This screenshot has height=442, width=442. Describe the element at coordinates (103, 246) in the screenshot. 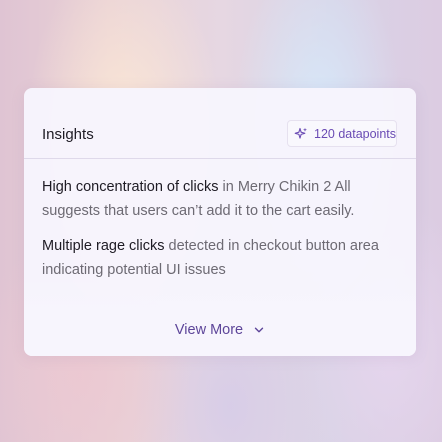

I see `insight-highlight: Multiple rage clicks` at that location.